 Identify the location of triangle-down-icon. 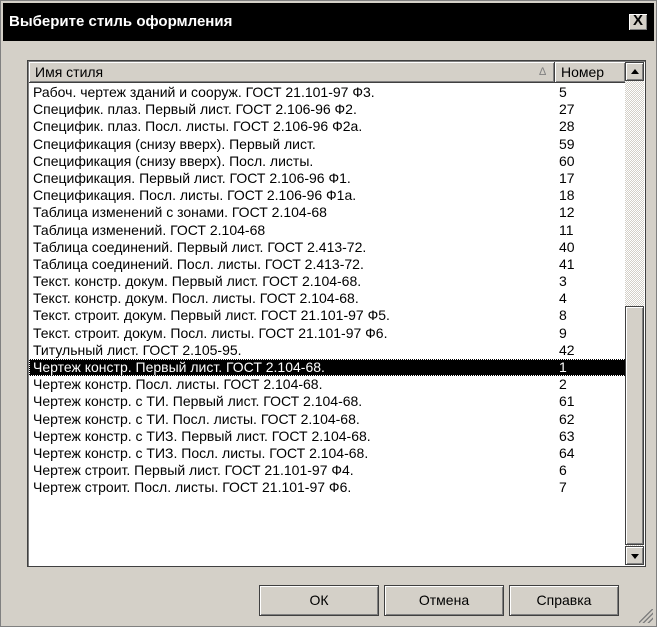
(635, 556).